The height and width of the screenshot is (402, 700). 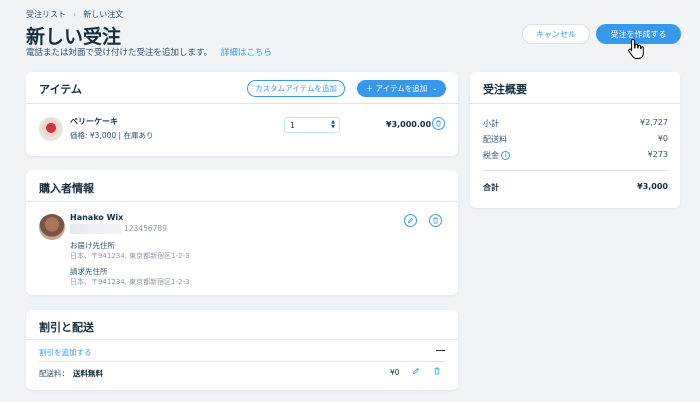 I want to click on line-total: ¥3,000.00, so click(x=409, y=124).